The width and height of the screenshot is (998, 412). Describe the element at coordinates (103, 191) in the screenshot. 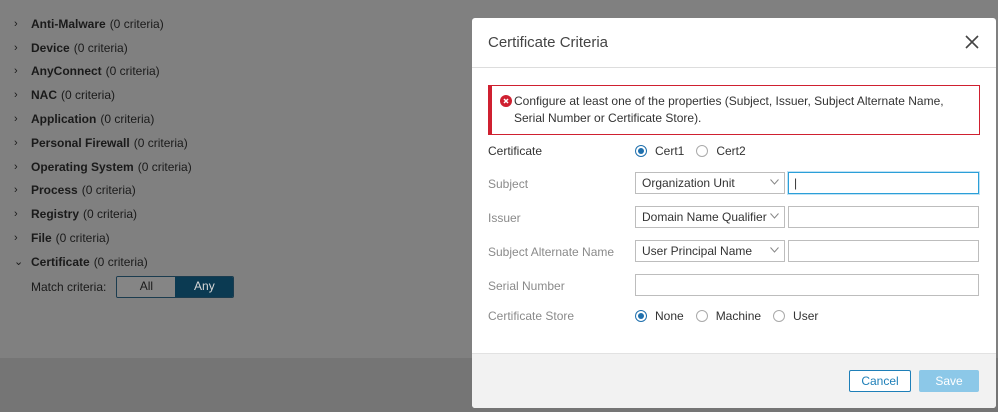

I see `criteria-item-process: › Process (0 criteria)` at that location.